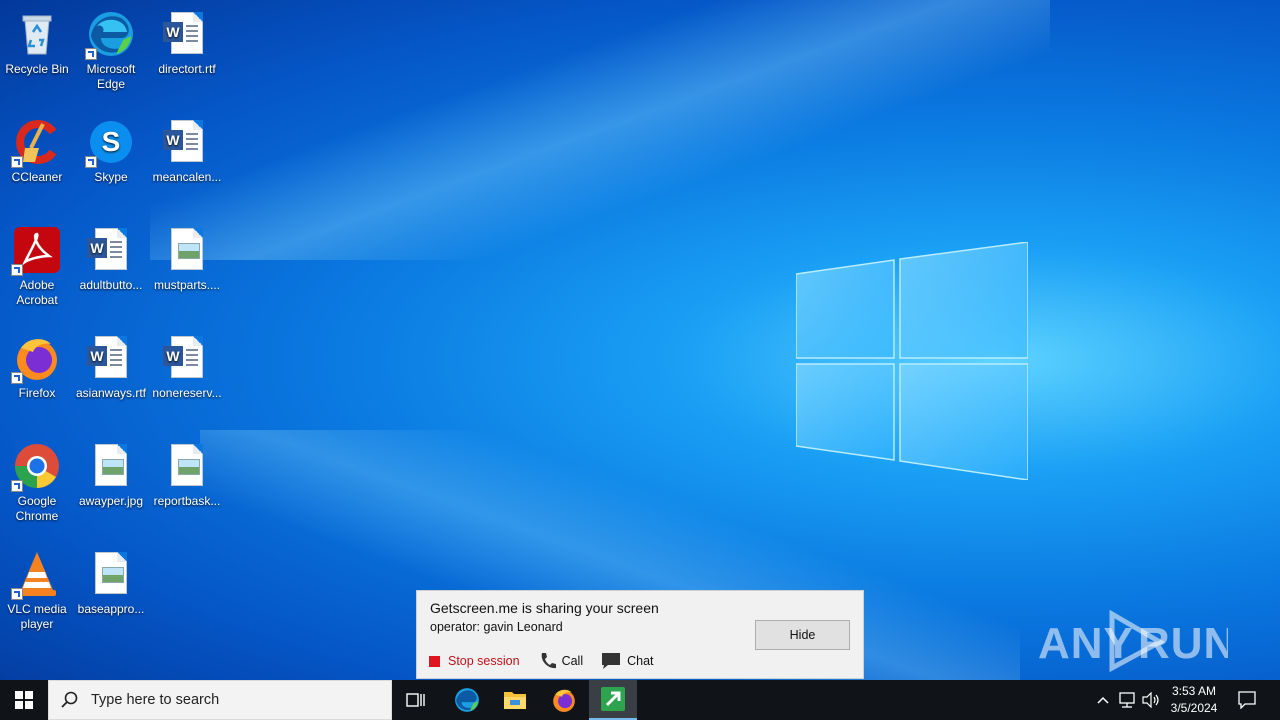  I want to click on notification-actions: Stop session Call Chat, so click(550, 661).